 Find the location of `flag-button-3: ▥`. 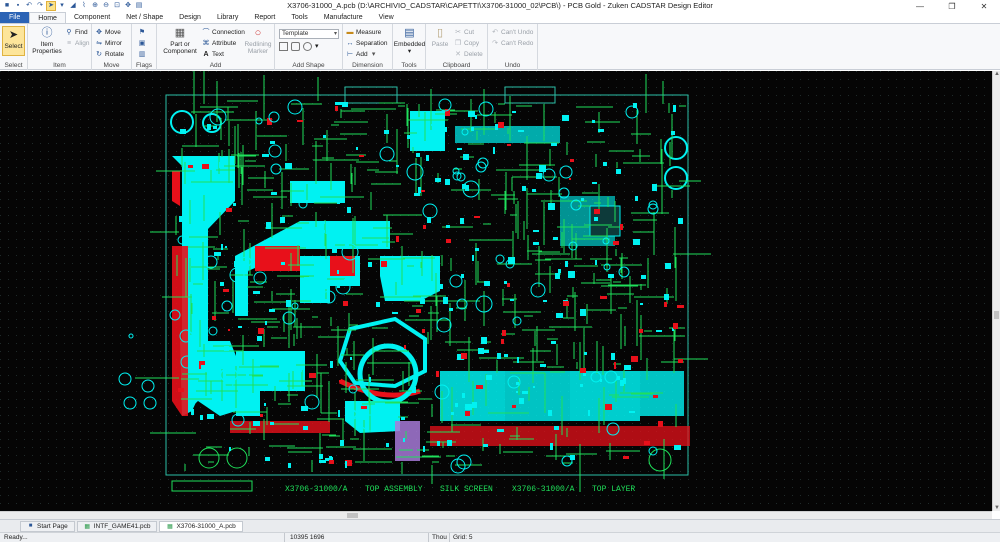

flag-button-3: ▥ is located at coordinates (142, 54).